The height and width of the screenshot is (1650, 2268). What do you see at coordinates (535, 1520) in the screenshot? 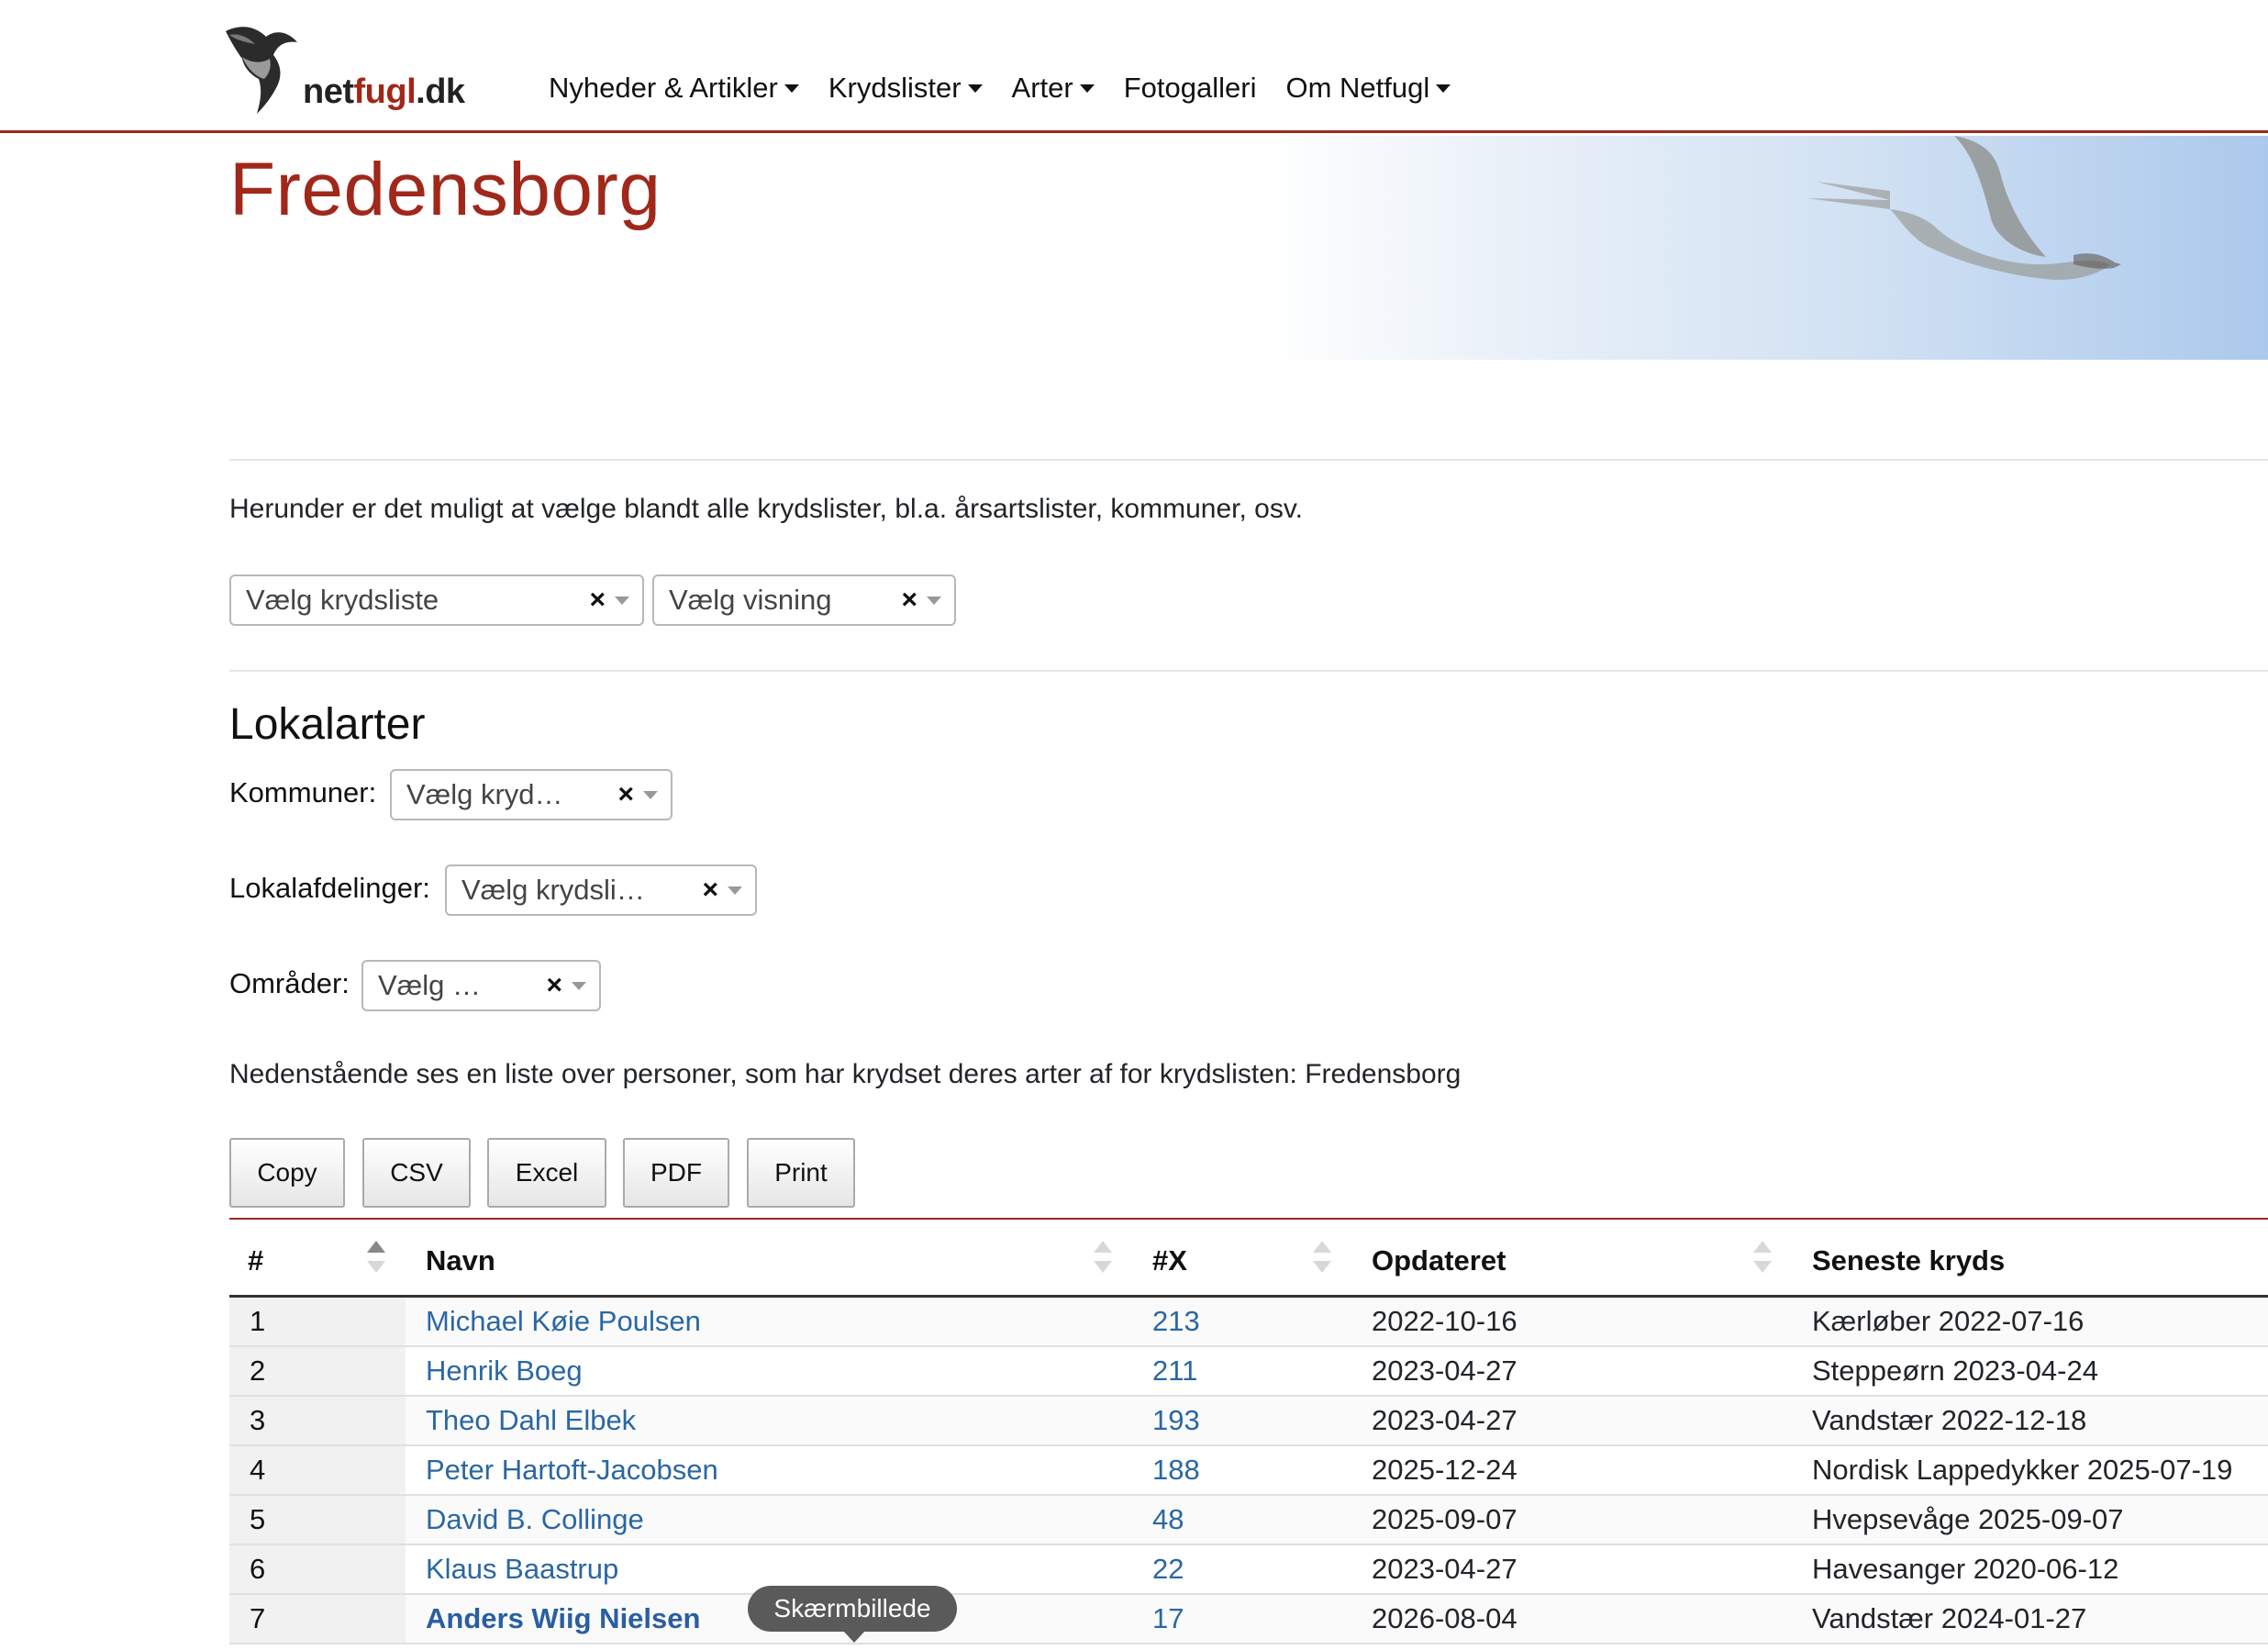
I see `person-link: David B. Collinge` at bounding box center [535, 1520].